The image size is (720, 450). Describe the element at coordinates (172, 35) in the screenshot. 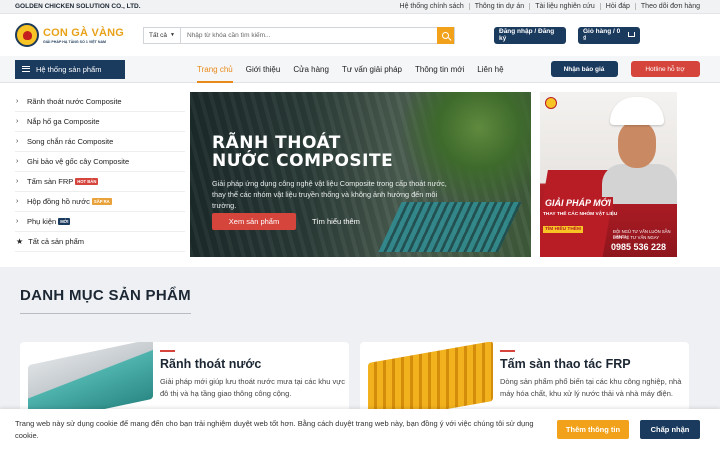

I see `chevron-down-icon: ▼` at that location.